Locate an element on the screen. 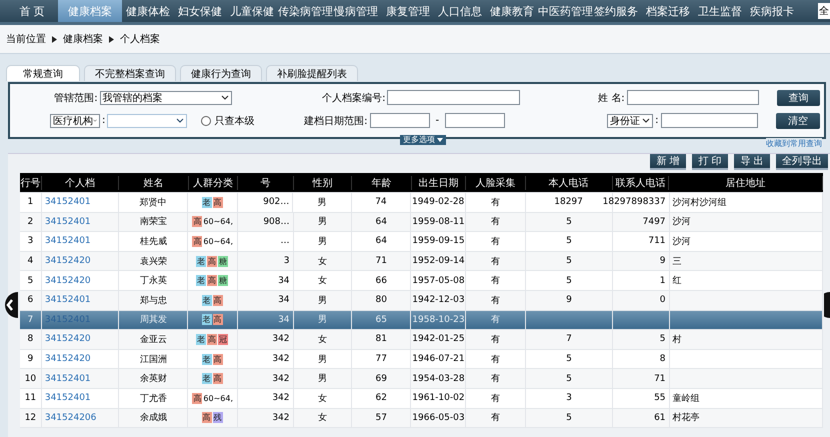 Image resolution: width=830 pixels, height=437 pixels. start-date-field is located at coordinates (400, 120).